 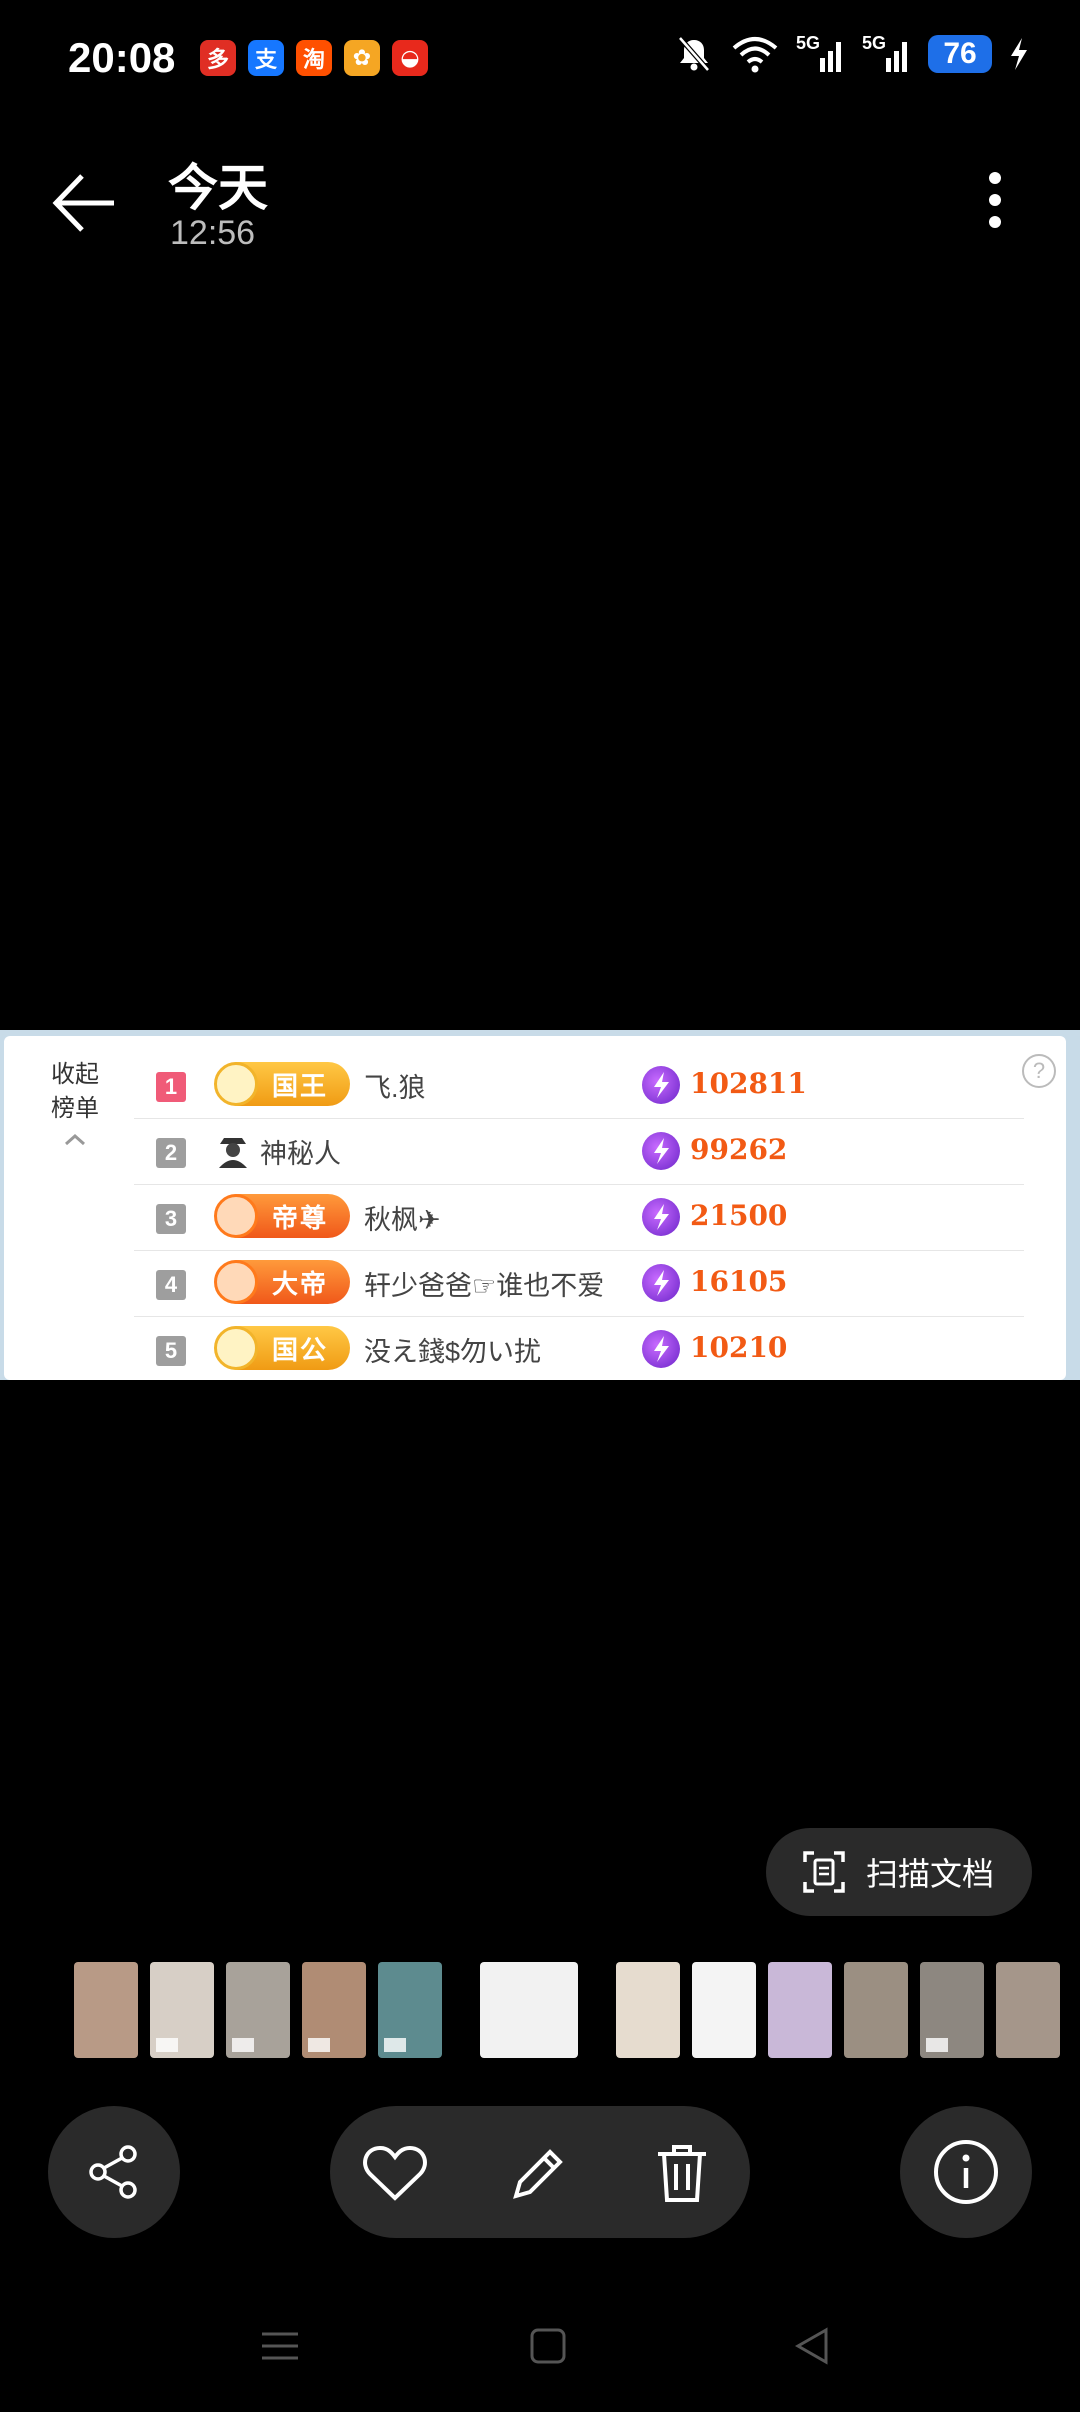 I want to click on page-subtitle-time: 12:56, so click(x=213, y=233).